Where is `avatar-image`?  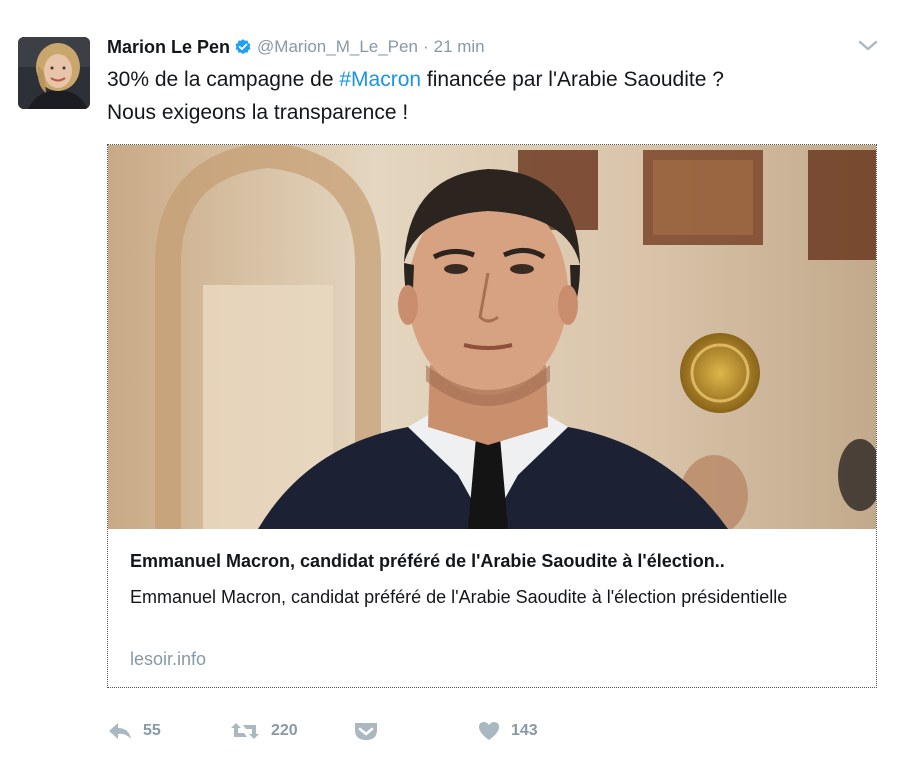 avatar-image is located at coordinates (54, 73).